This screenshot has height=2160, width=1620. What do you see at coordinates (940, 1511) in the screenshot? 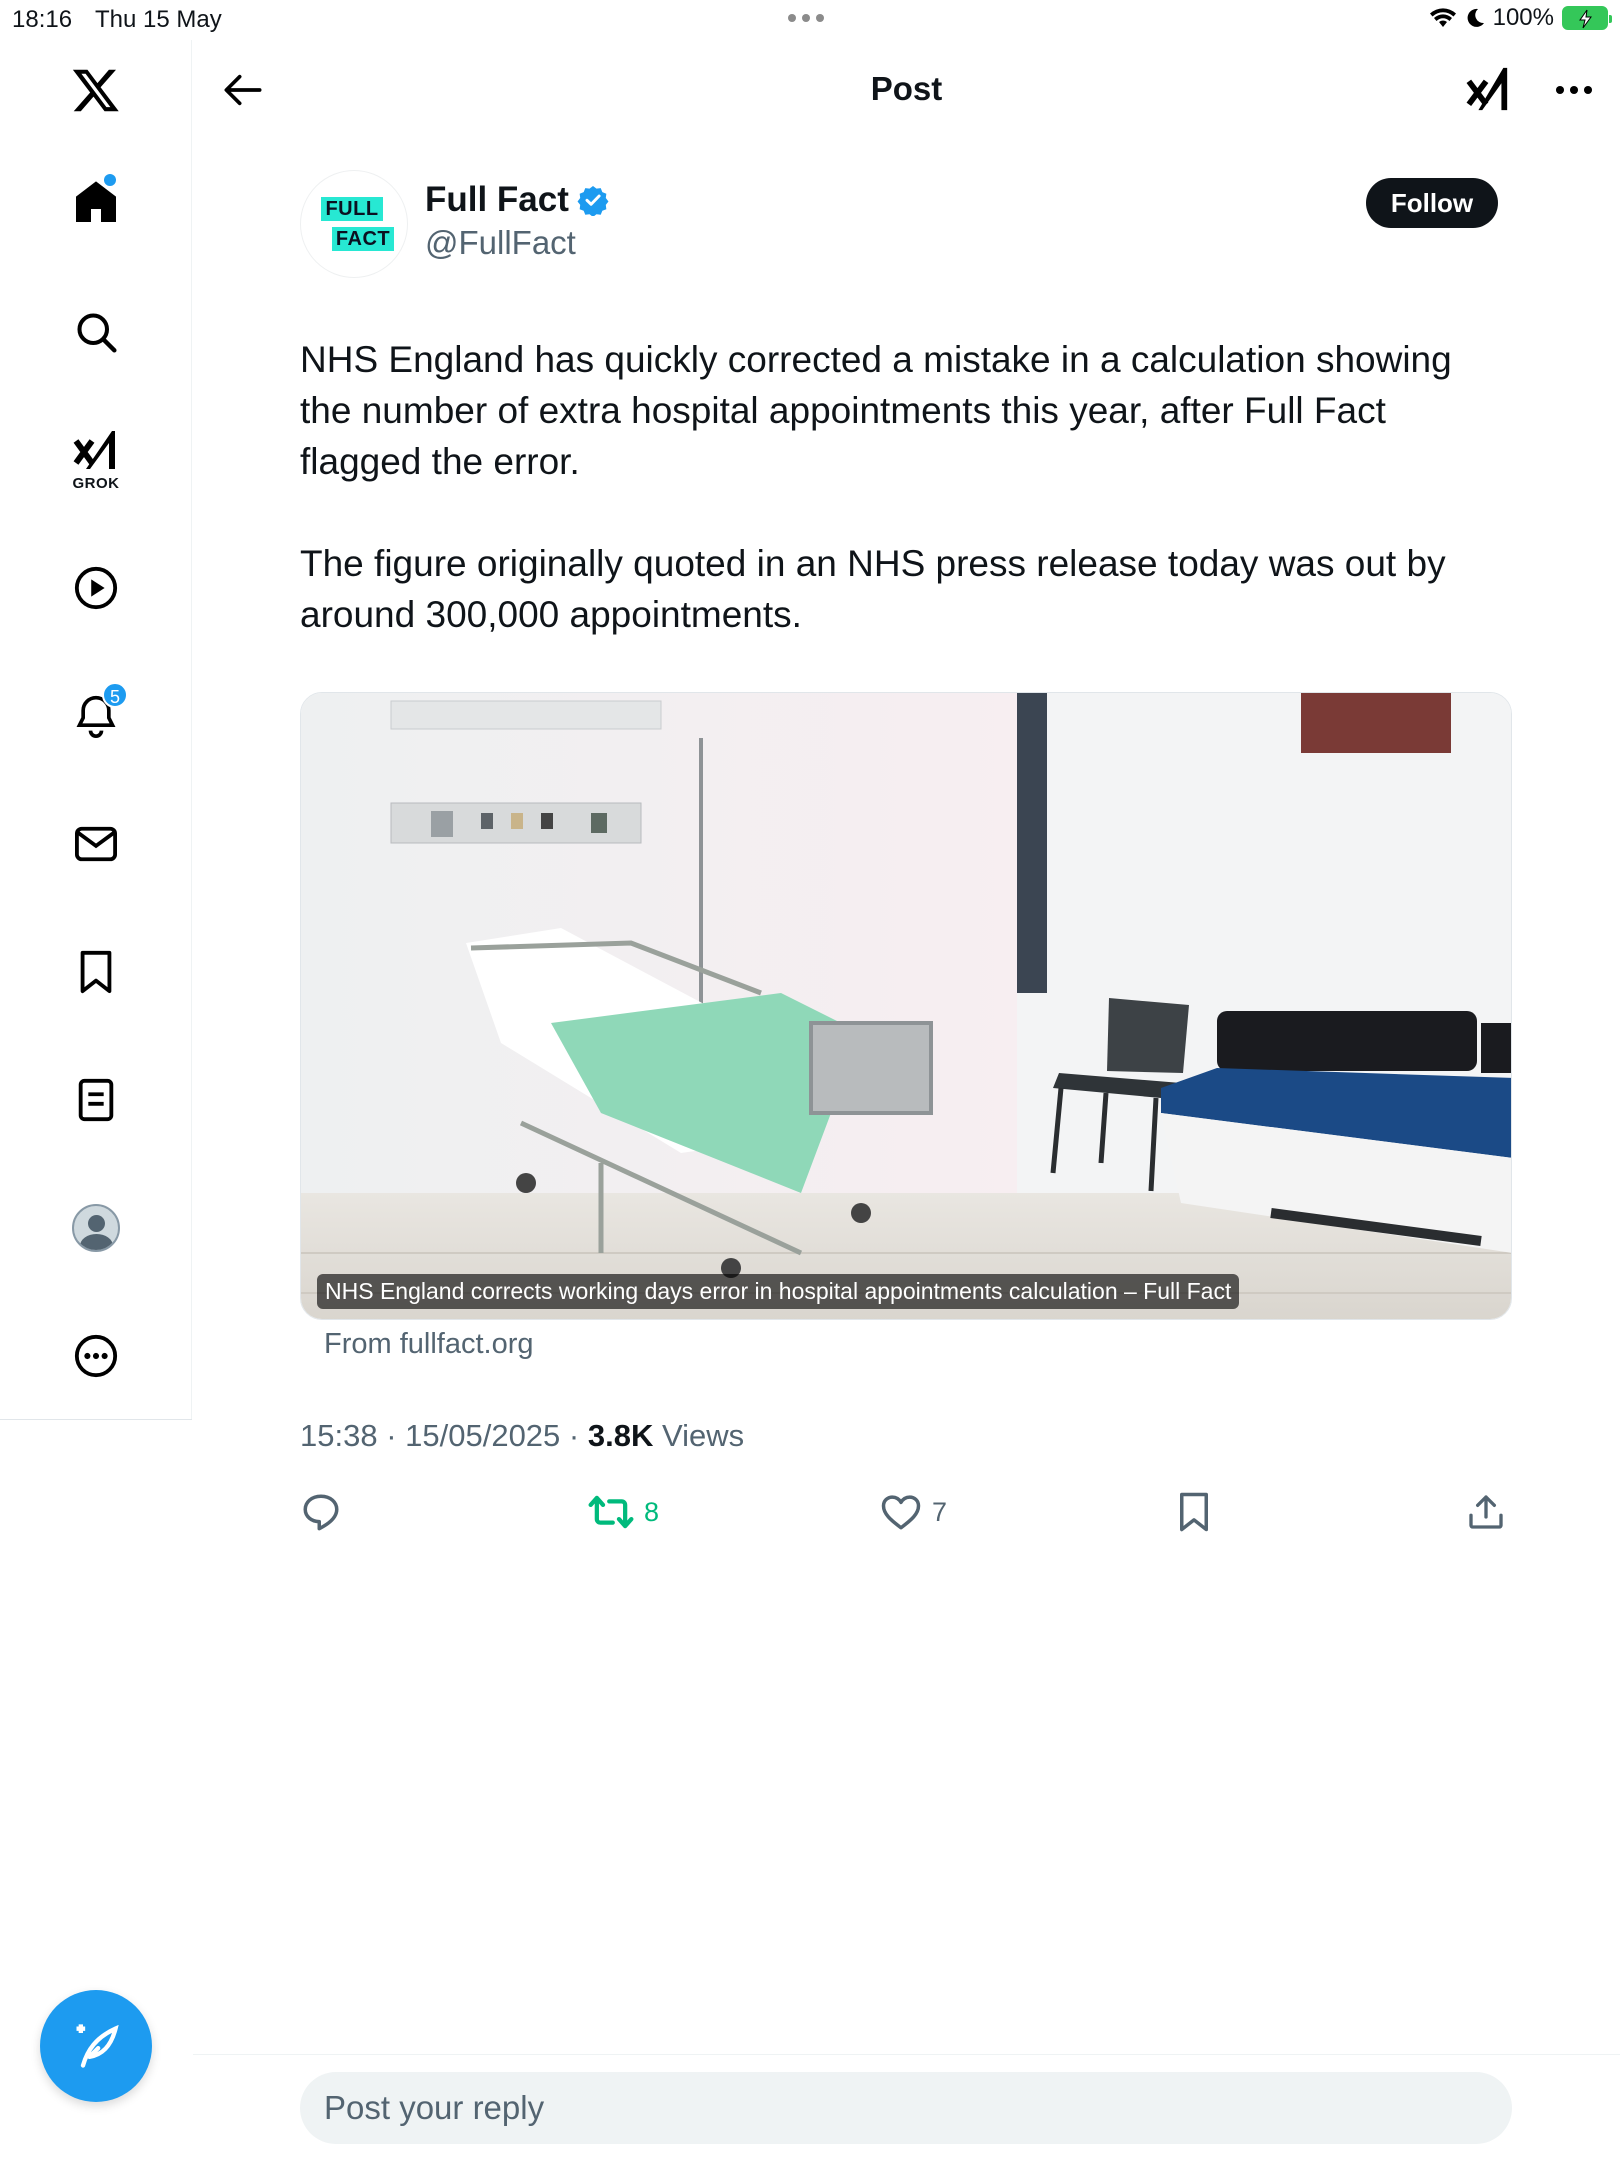
I see `like-count: 7` at bounding box center [940, 1511].